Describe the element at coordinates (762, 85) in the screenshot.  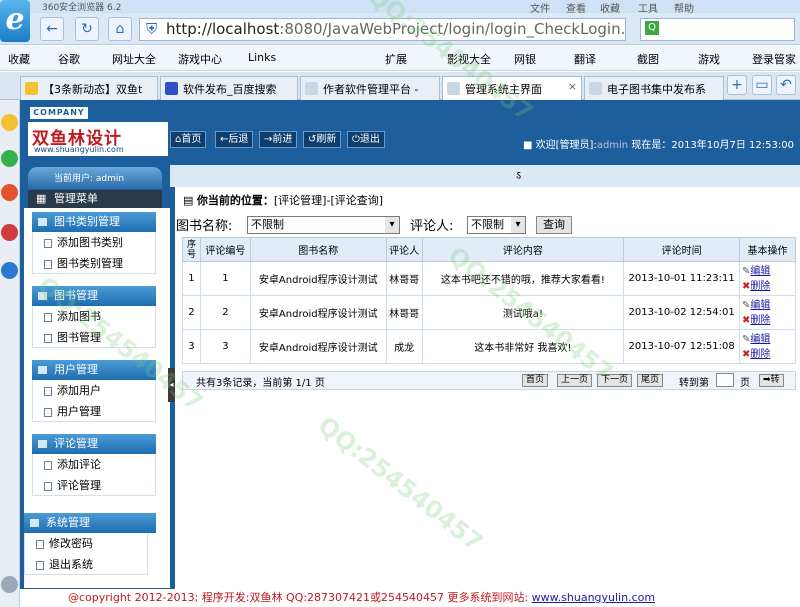
I see `tab-list-icon: ▭` at that location.